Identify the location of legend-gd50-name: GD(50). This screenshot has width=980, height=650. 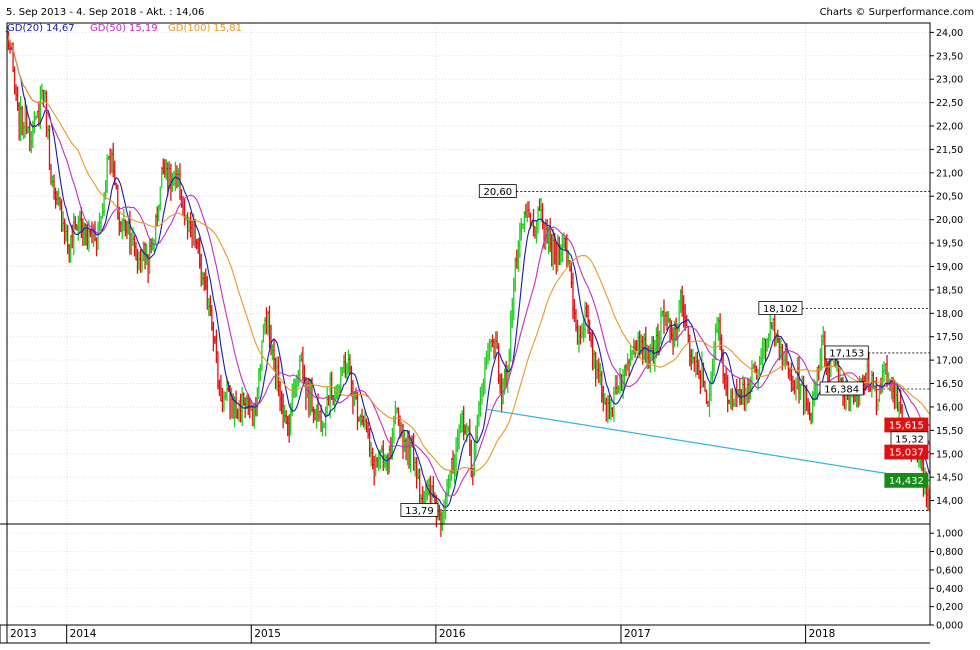
(108, 28).